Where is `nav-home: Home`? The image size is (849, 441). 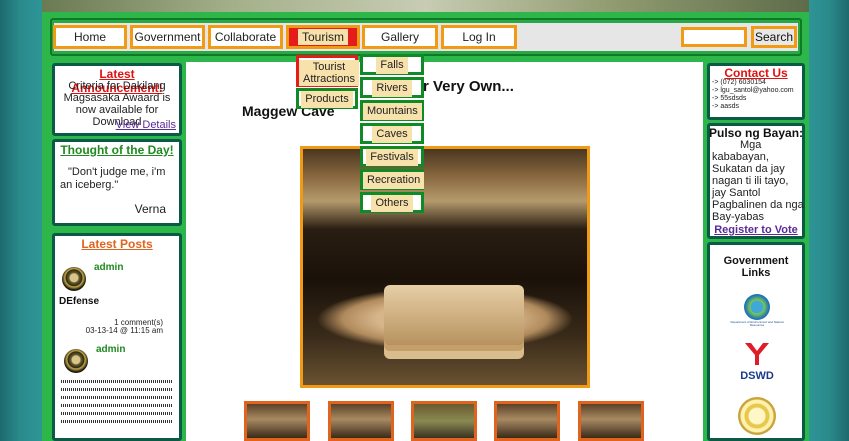
nav-home: Home is located at coordinates (90, 37).